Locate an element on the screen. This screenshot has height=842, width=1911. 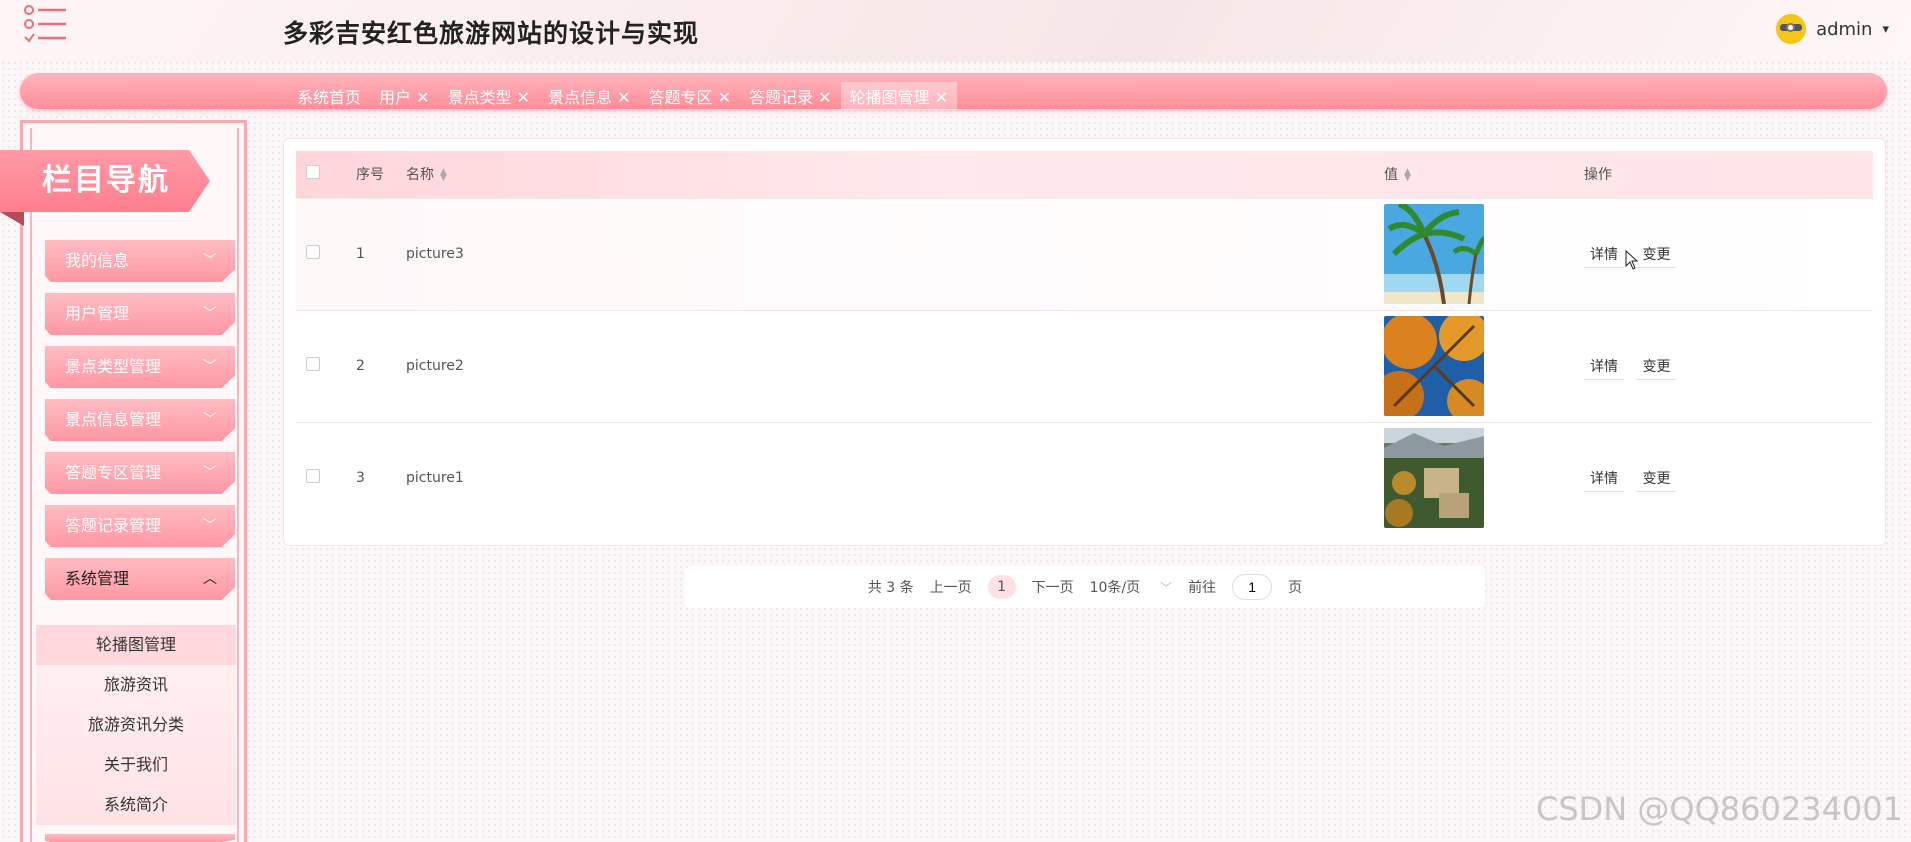
sidebar-item-label: 答题记录管理 is located at coordinates (113, 525).